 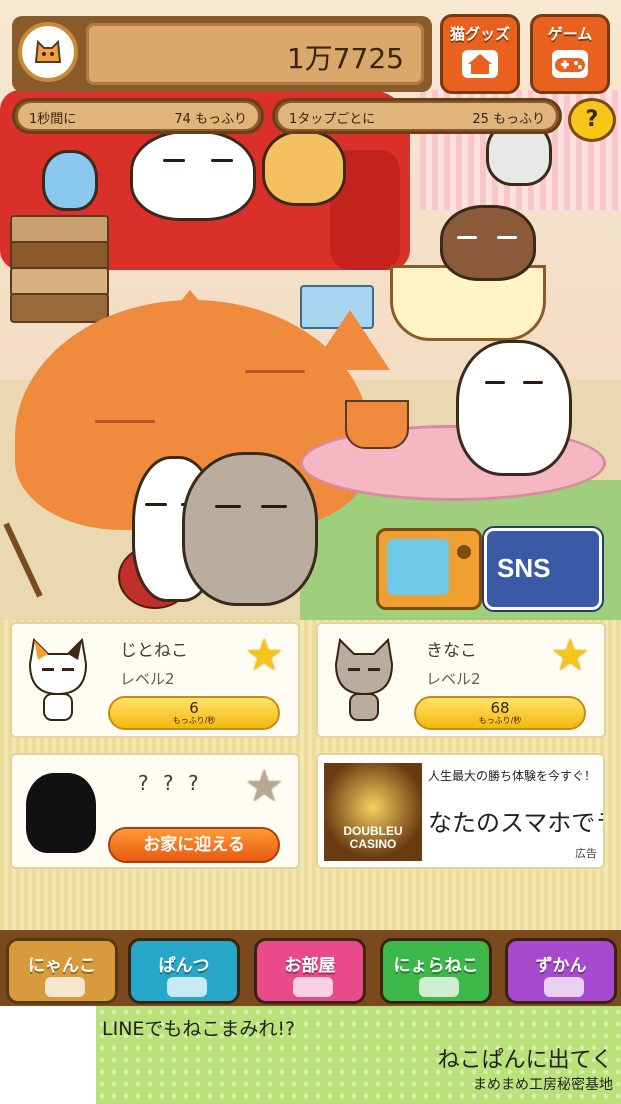 What do you see at coordinates (210, 119) in the screenshot?
I see `per-second-value: 74 もっふり` at bounding box center [210, 119].